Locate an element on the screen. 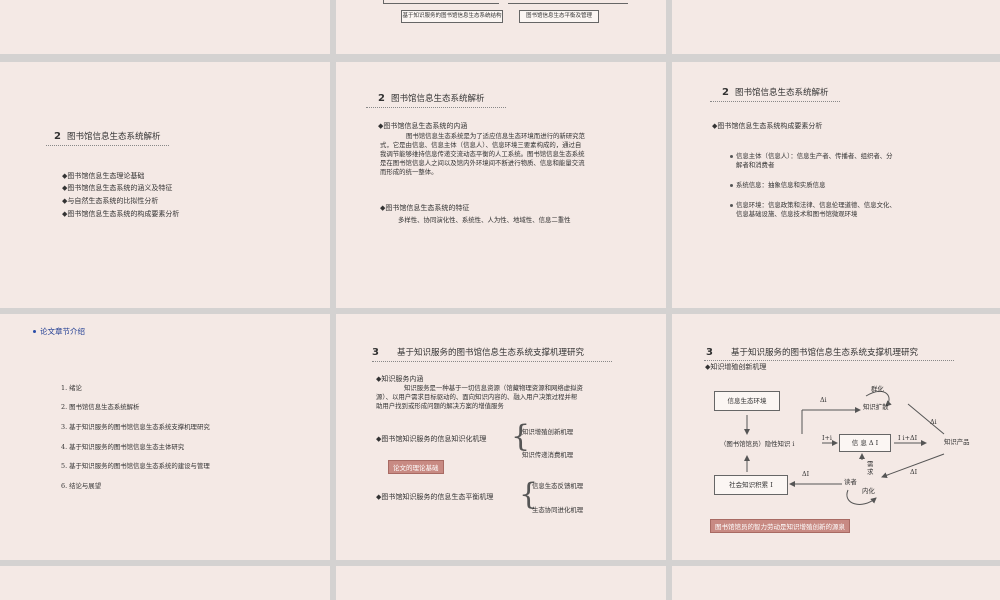  overview-item: ◆图书馆信息生态系统的构成要素分析 is located at coordinates (121, 214).